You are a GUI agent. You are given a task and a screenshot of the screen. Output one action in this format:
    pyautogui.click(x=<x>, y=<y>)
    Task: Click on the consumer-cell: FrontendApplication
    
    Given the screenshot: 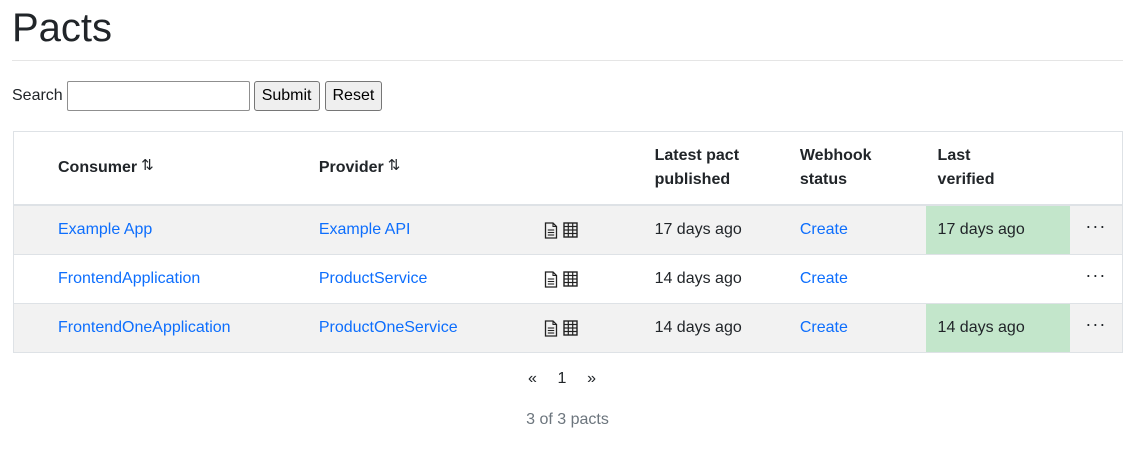 What is the action you would take?
    pyautogui.click(x=166, y=278)
    